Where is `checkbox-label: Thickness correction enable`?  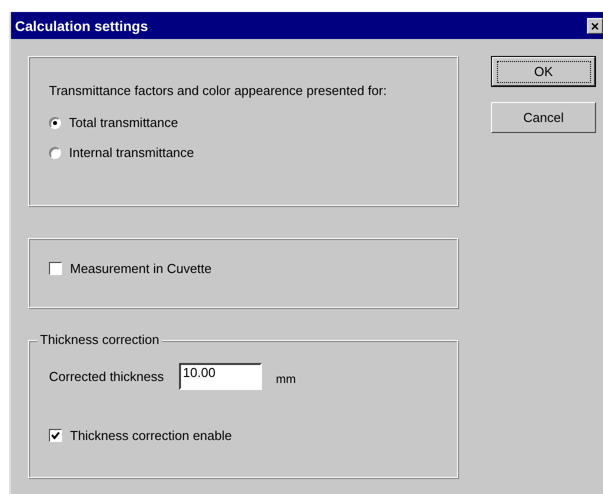 checkbox-label: Thickness correction enable is located at coordinates (151, 435).